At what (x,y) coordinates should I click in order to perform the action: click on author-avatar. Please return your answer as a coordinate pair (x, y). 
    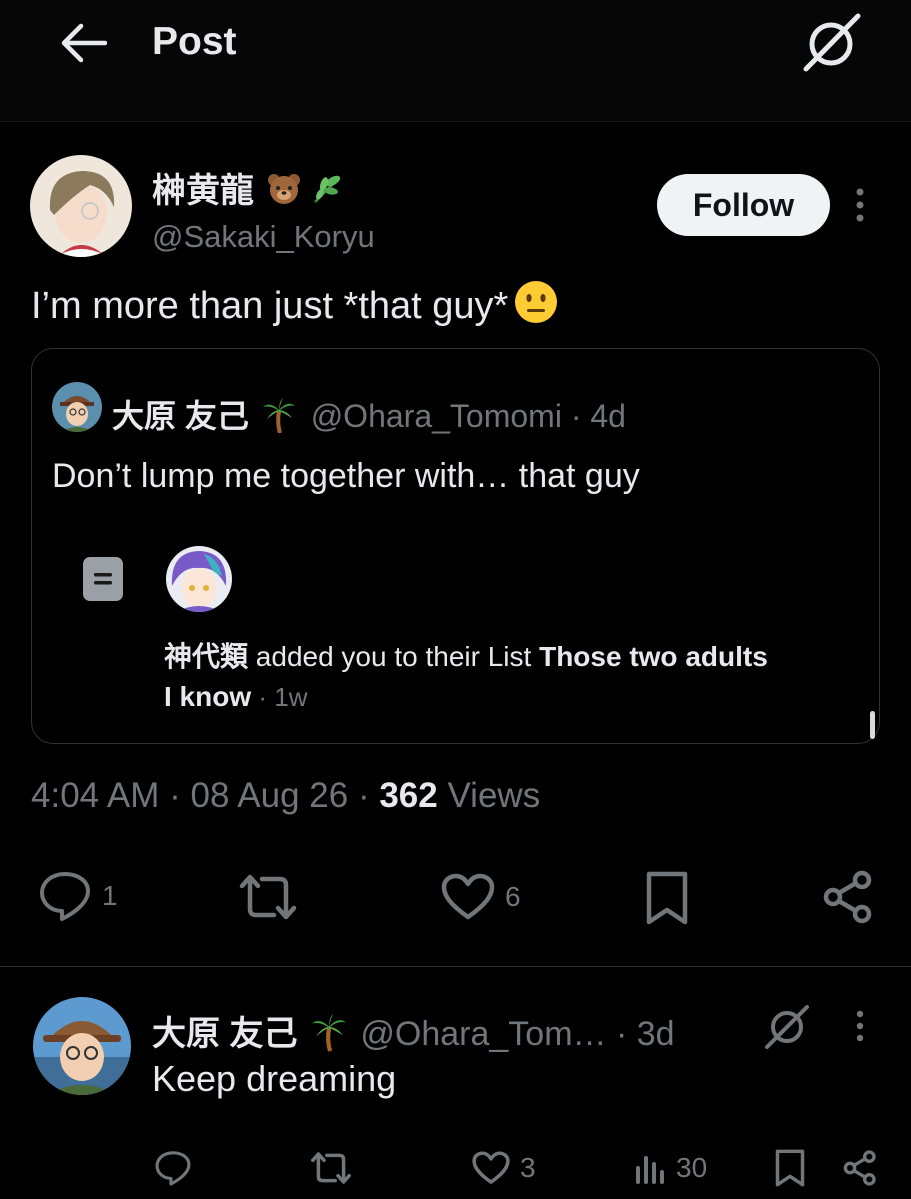
    Looking at the image, I should click on (81, 206).